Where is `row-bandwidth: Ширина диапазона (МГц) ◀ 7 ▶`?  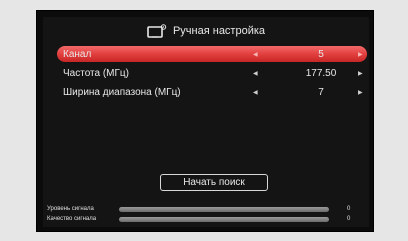
row-bandwidth: Ширина диапазона (МГц) ◀ 7 ▶ is located at coordinates (212, 92).